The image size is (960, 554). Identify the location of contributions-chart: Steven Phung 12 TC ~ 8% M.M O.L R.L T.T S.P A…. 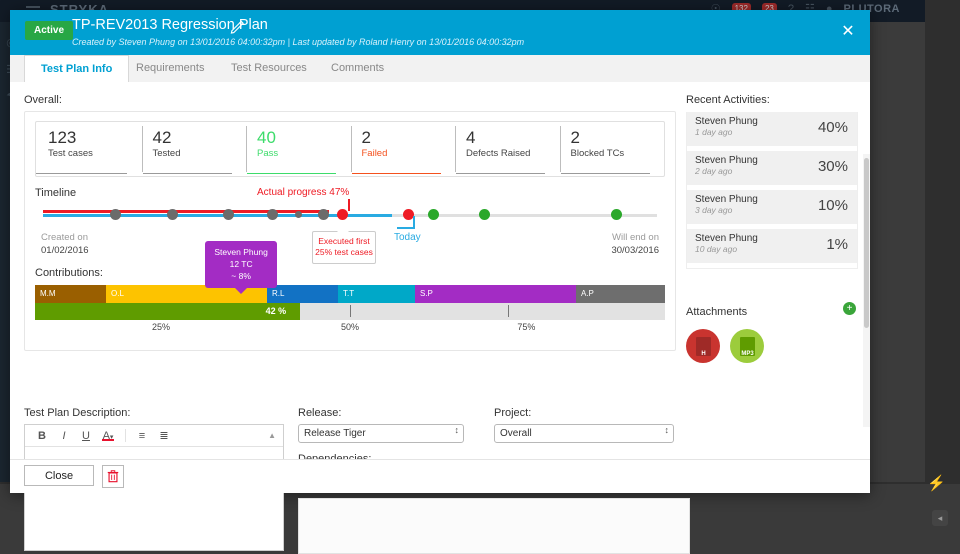
(350, 289).